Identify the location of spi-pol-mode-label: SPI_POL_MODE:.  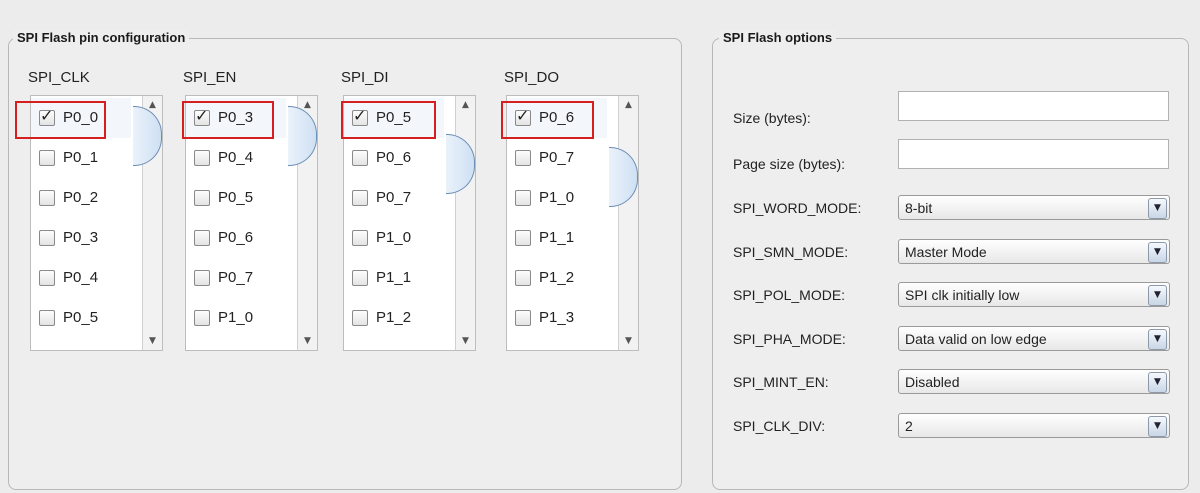
(789, 295).